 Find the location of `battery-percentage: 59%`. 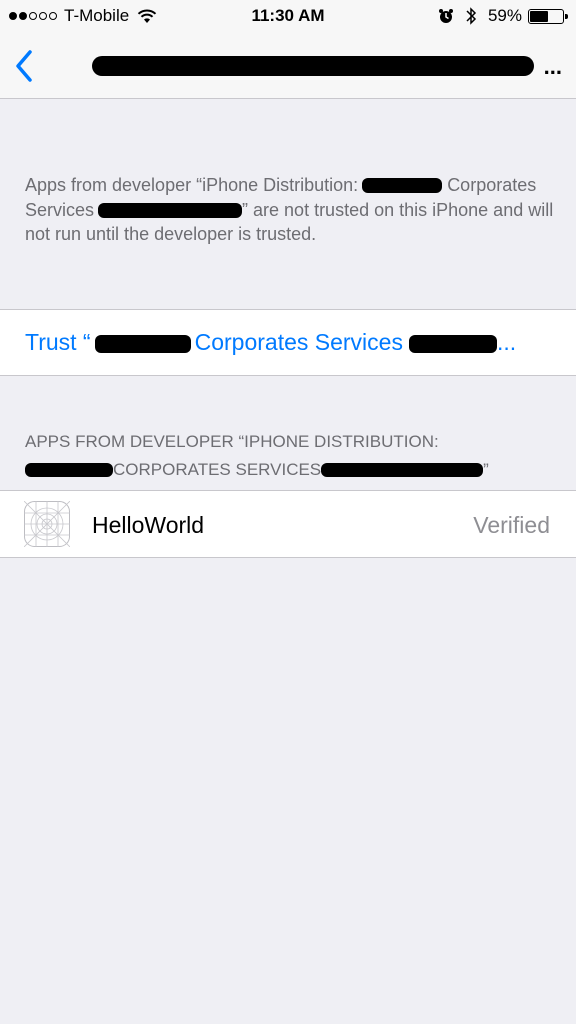

battery-percentage: 59% is located at coordinates (504, 15).